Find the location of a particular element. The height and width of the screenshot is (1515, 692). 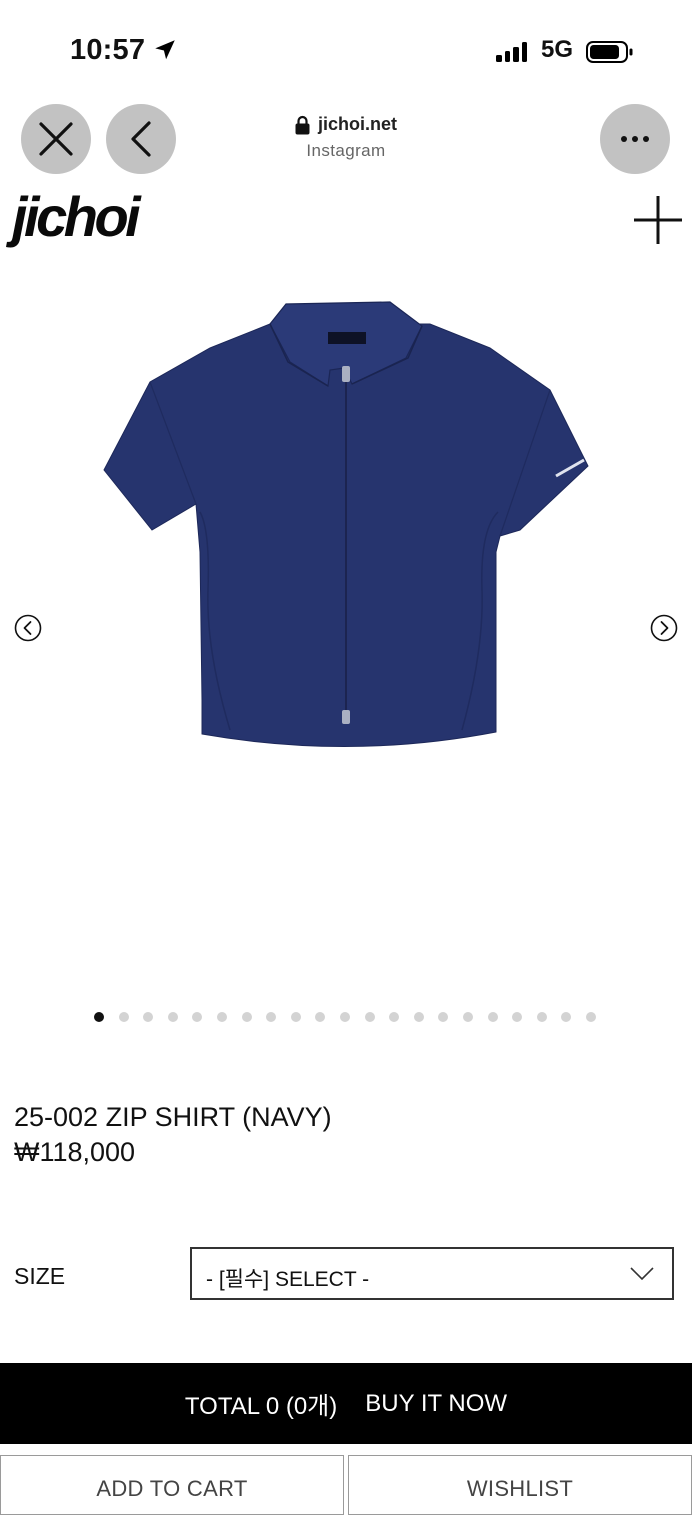

buy-now-button: BUY IT NOW is located at coordinates (436, 1404).